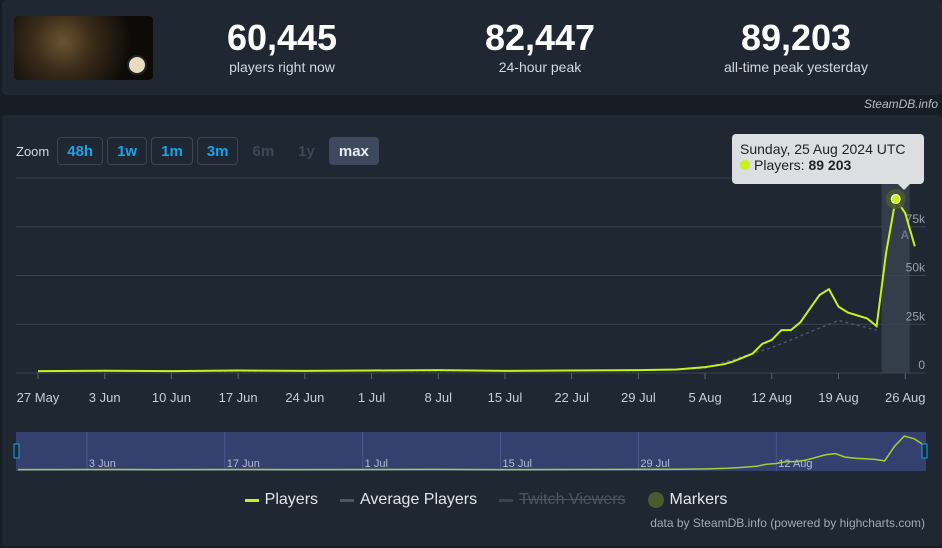  I want to click on navigator-tick-label: 17 Jun, so click(243, 464).